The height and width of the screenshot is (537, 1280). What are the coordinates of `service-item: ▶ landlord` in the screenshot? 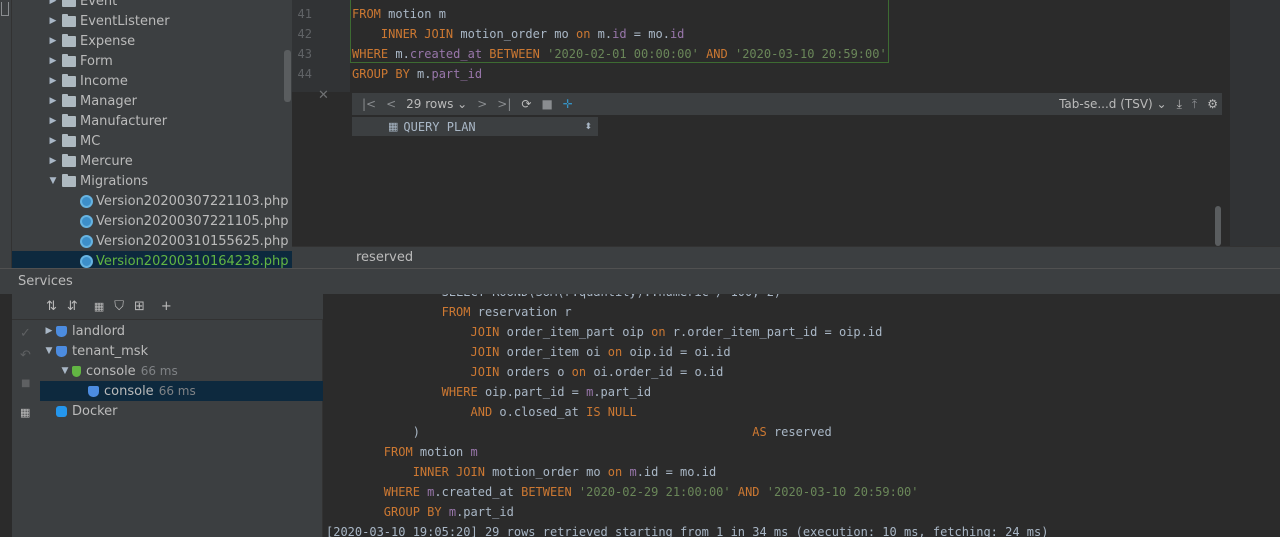 It's located at (181, 331).